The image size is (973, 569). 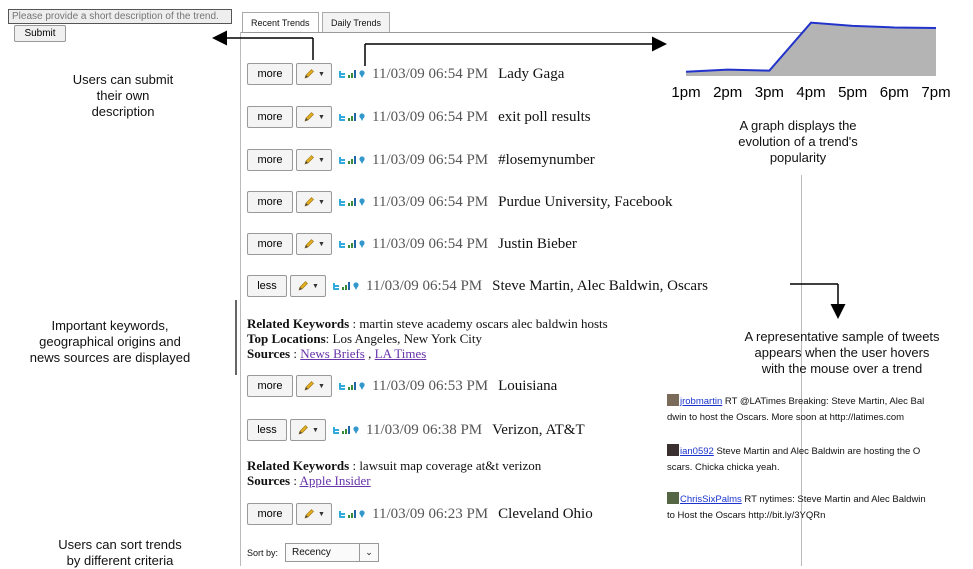 What do you see at coordinates (697, 451) in the screenshot?
I see `tweet-user-link: ian0592` at bounding box center [697, 451].